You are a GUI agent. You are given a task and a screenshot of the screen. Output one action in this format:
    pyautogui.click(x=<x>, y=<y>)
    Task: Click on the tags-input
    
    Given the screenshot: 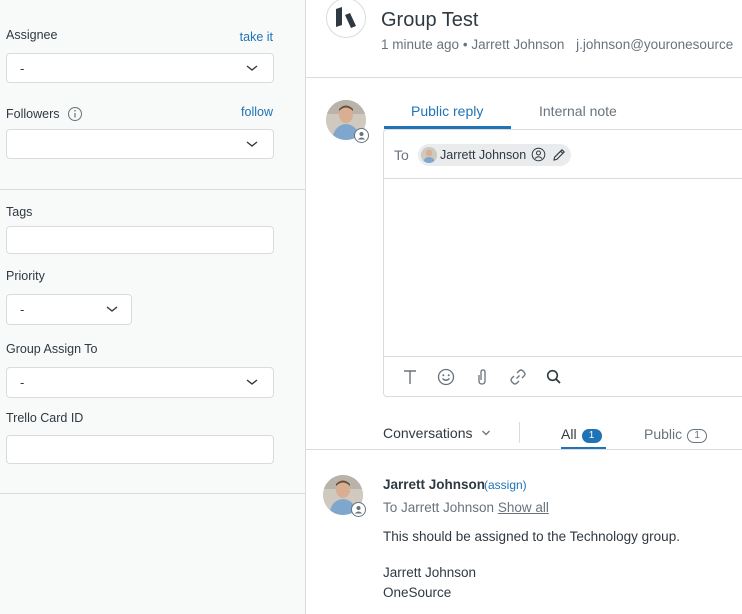 What is the action you would take?
    pyautogui.click(x=140, y=240)
    